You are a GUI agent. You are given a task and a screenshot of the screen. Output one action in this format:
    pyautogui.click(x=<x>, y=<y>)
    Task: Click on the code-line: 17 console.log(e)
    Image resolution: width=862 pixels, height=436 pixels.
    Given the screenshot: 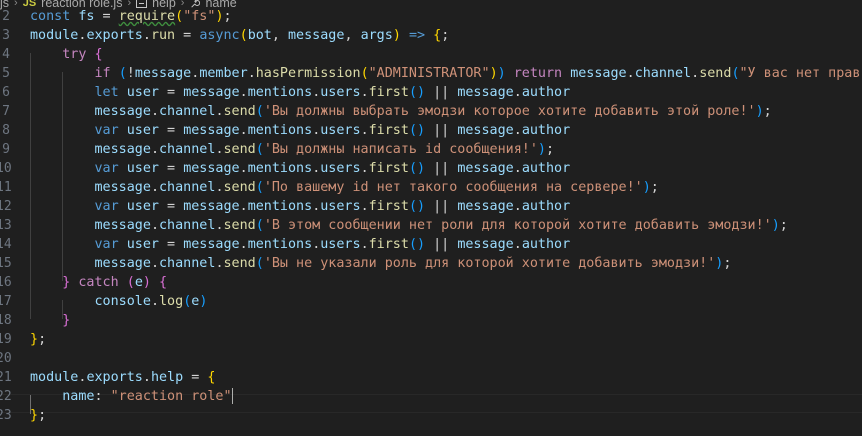 What is the action you would take?
    pyautogui.click(x=431, y=301)
    